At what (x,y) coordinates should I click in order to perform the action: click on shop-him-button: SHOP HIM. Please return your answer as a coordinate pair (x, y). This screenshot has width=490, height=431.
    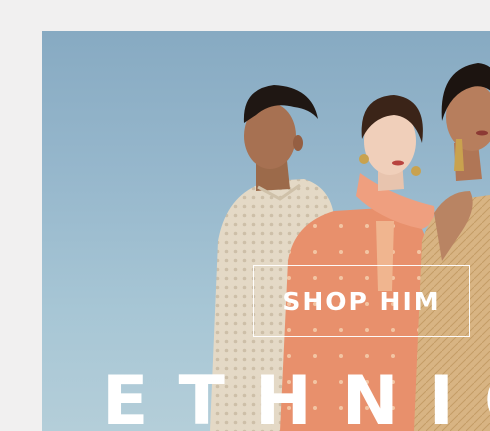
    Looking at the image, I should click on (361, 301).